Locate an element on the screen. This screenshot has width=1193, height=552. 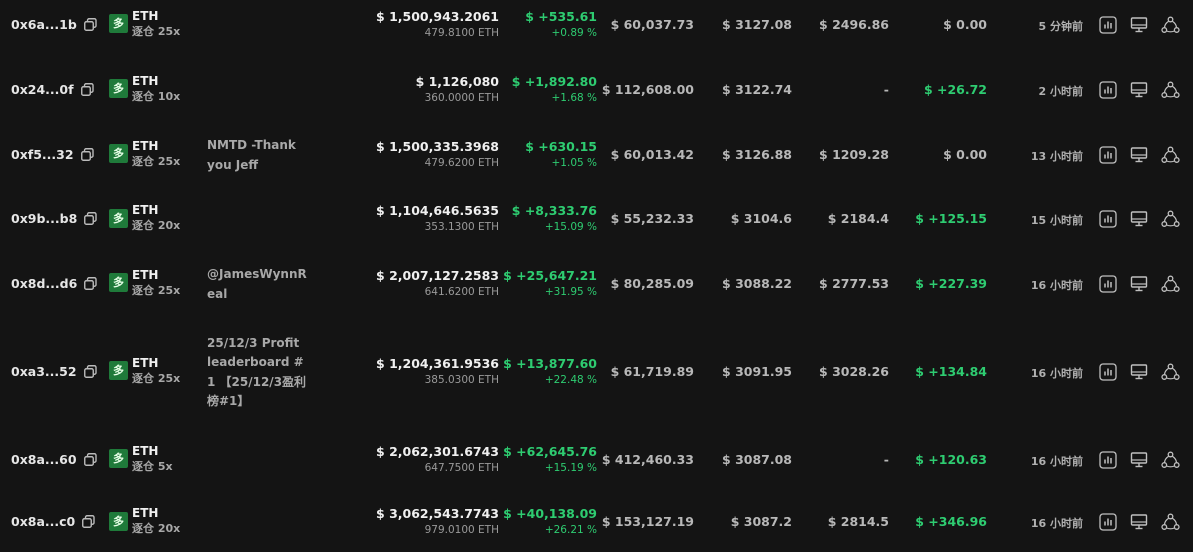
wallet-address: 0x8d...d6 is located at coordinates (54, 283).